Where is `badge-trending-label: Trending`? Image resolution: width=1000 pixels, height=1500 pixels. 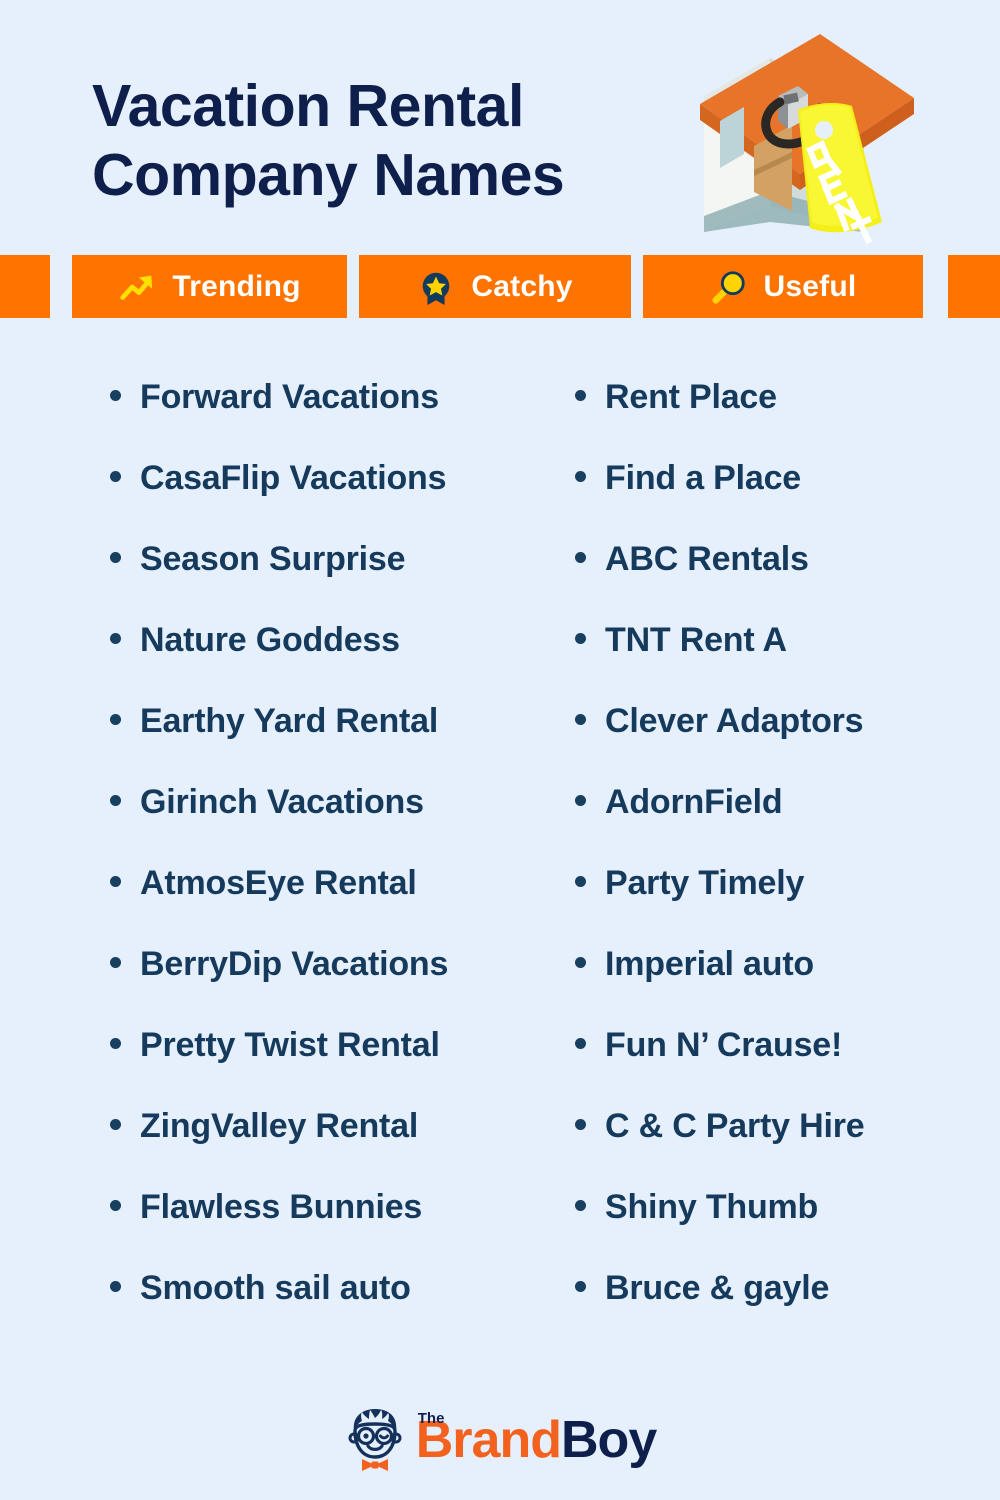 badge-trending-label: Trending is located at coordinates (236, 286).